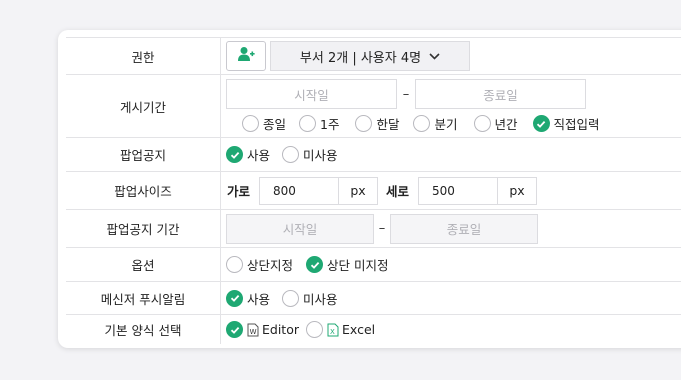 The image size is (681, 380). Describe the element at coordinates (248, 154) in the screenshot. I see `radio-popup-use: 사용` at that location.